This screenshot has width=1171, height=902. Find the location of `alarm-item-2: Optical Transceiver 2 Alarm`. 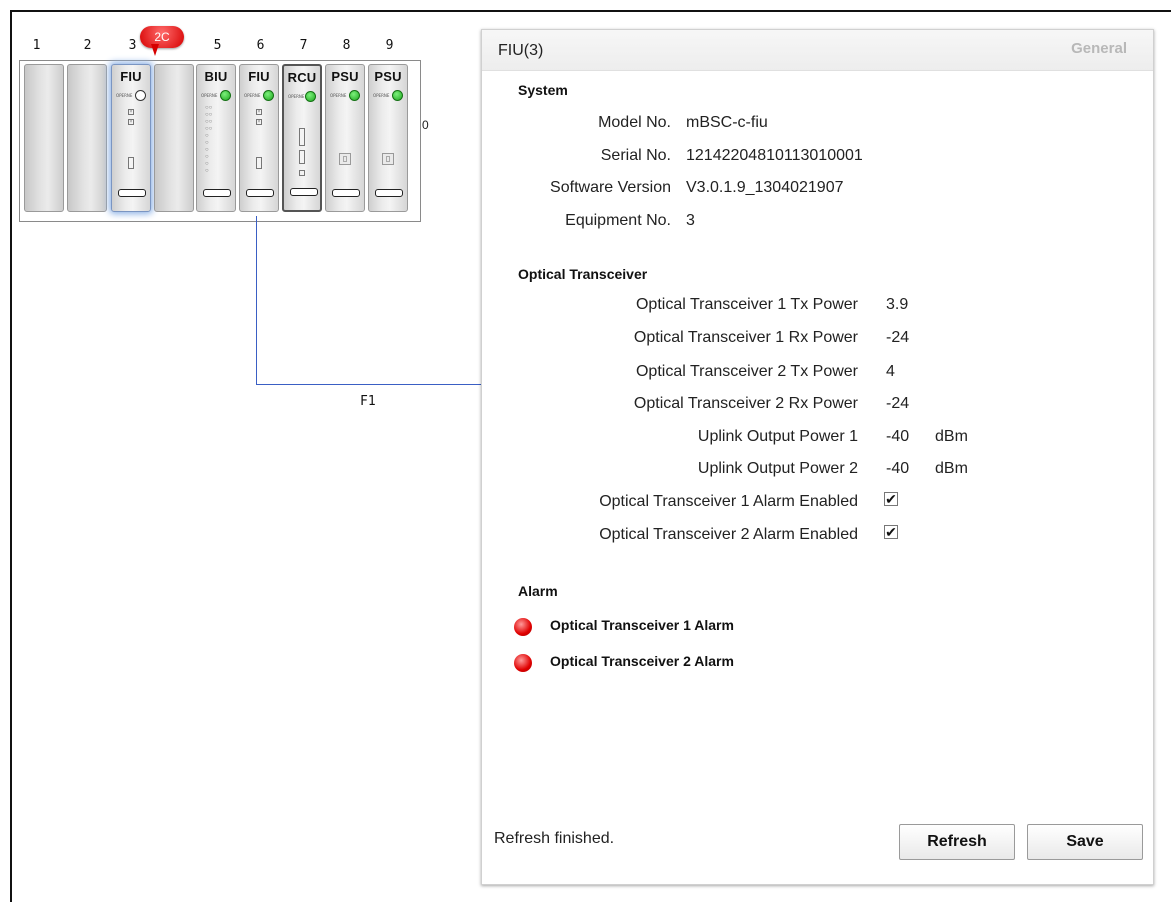

alarm-item-2: Optical Transceiver 2 Alarm is located at coordinates (642, 661).